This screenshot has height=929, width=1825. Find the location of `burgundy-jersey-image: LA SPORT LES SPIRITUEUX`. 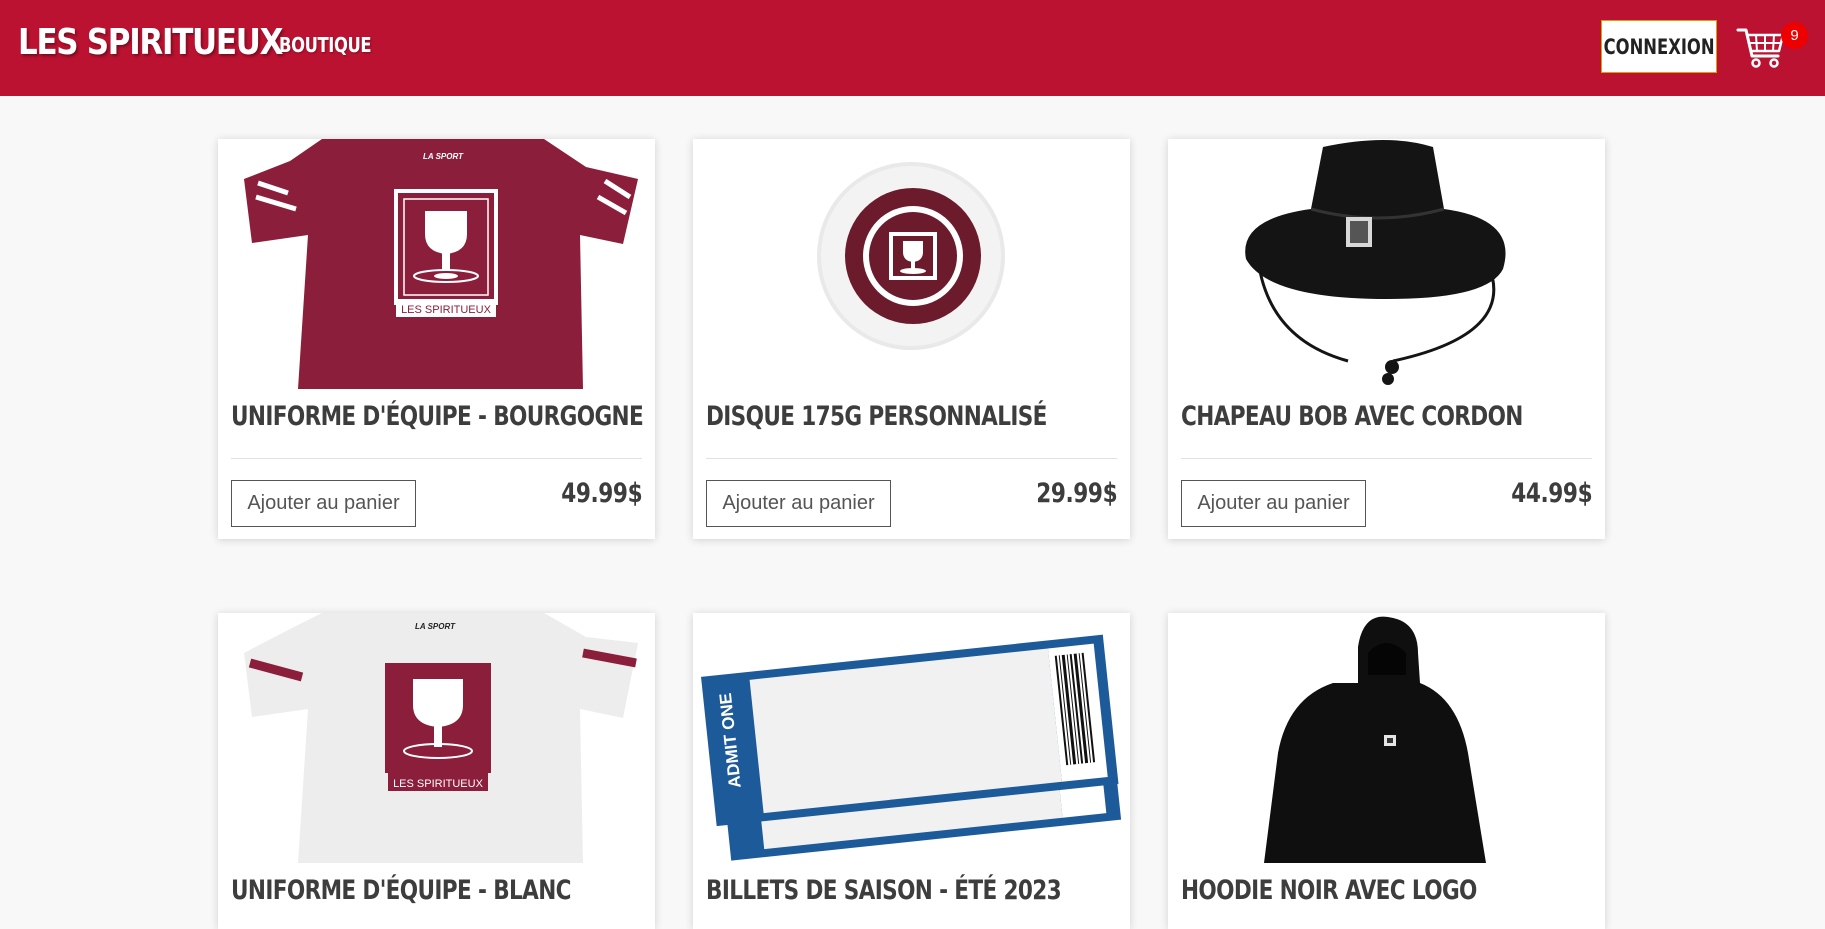

burgundy-jersey-image: LA SPORT LES SPIRITUEUX is located at coordinates (436, 264).